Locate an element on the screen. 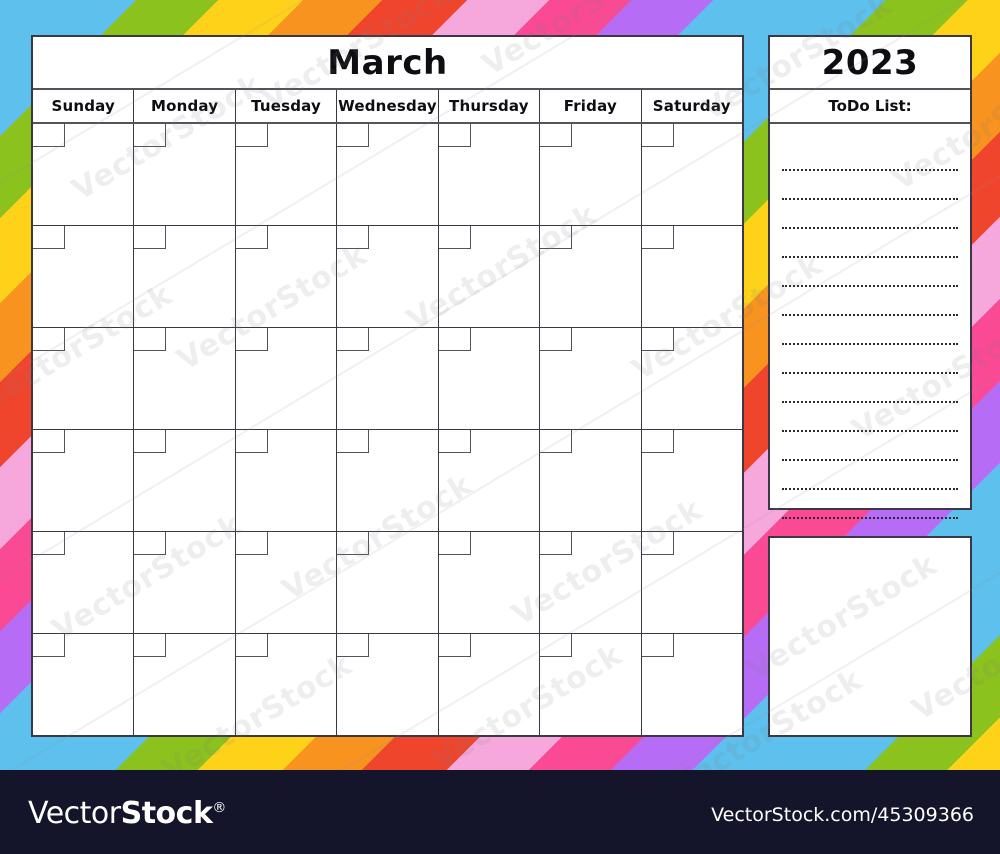  todo-write-lines is located at coordinates (870, 325).